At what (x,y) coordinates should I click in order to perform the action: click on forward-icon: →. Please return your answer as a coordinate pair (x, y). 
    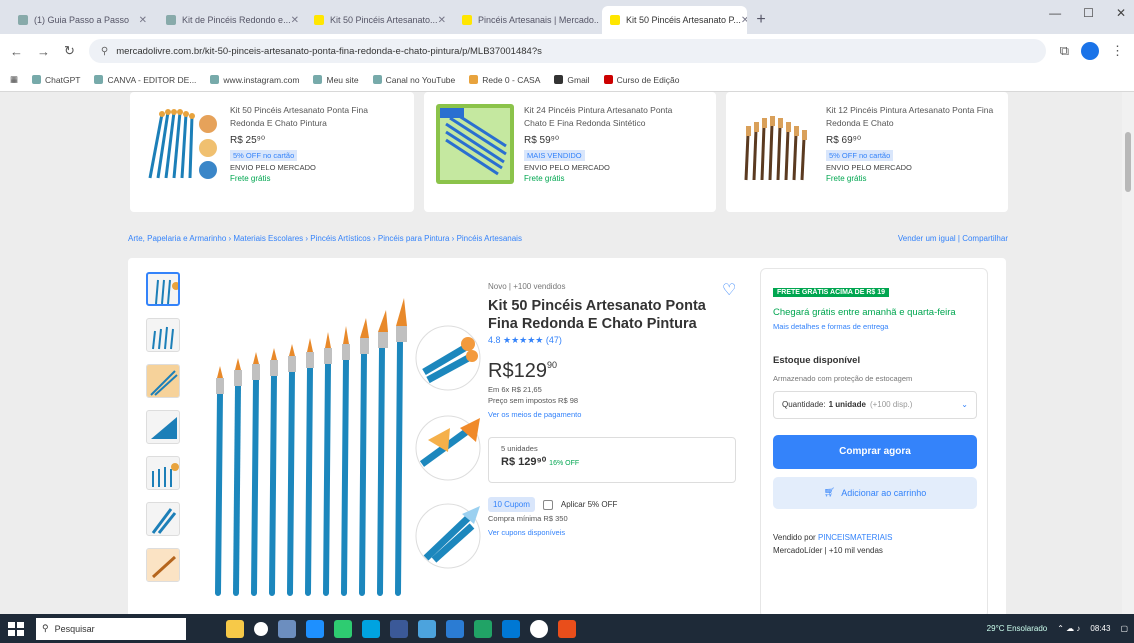
    Looking at the image, I should click on (43, 51).